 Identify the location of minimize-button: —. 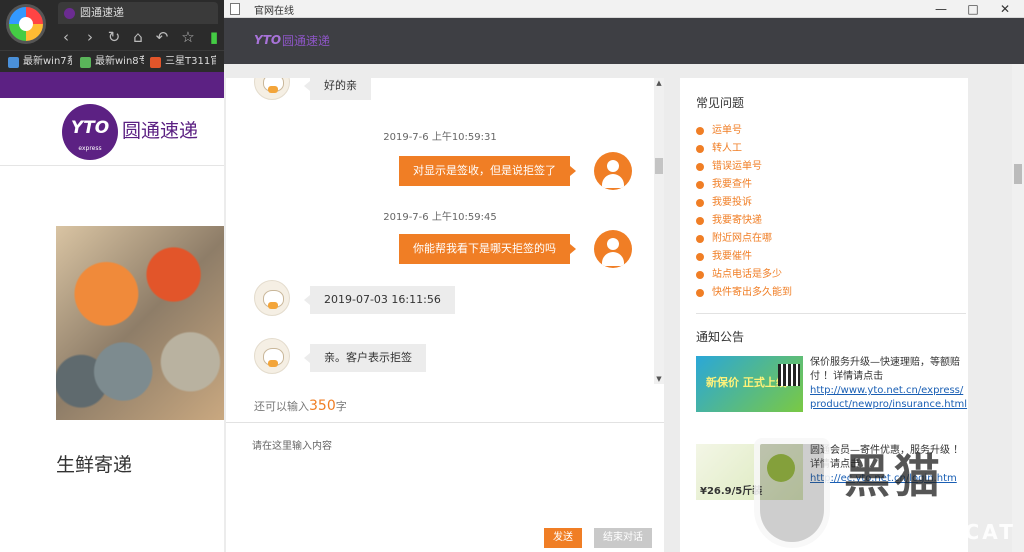
(941, 9).